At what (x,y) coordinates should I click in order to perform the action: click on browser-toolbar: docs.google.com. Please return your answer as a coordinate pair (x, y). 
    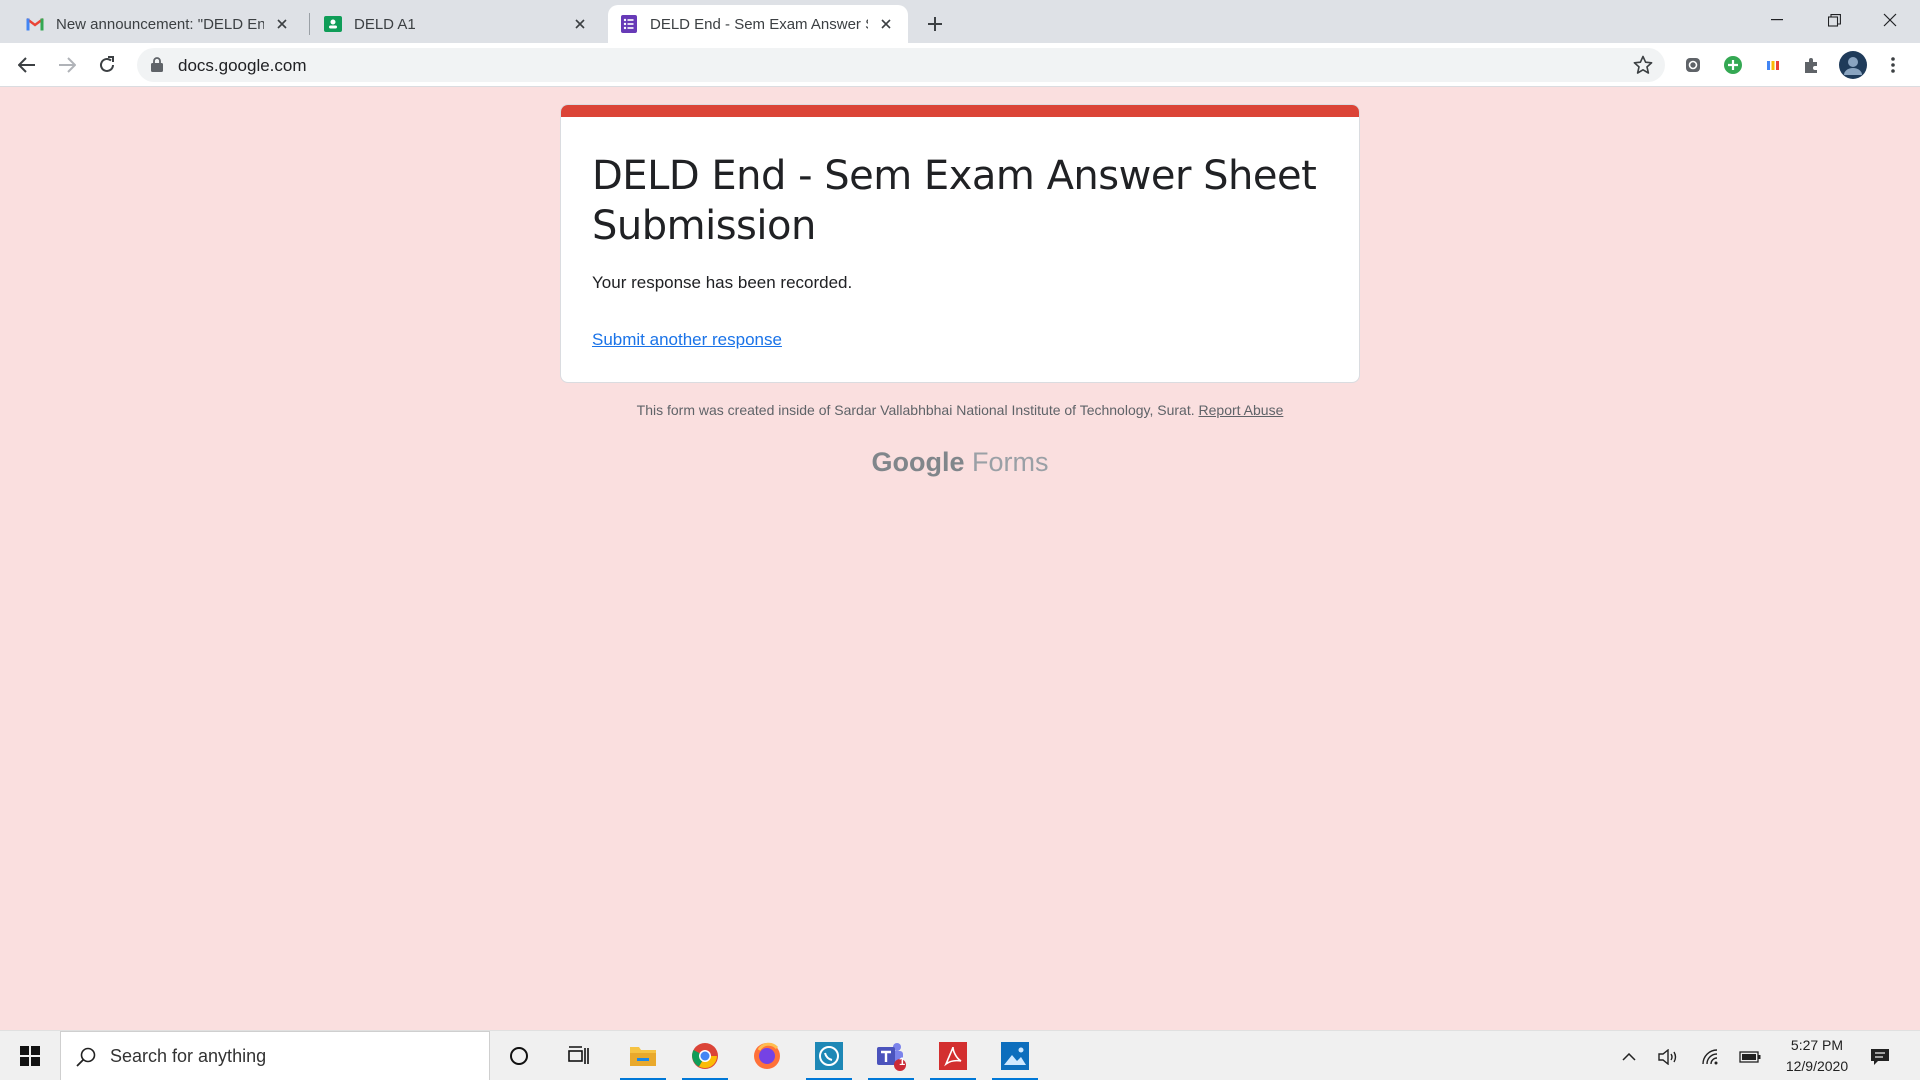
    Looking at the image, I should click on (960, 65).